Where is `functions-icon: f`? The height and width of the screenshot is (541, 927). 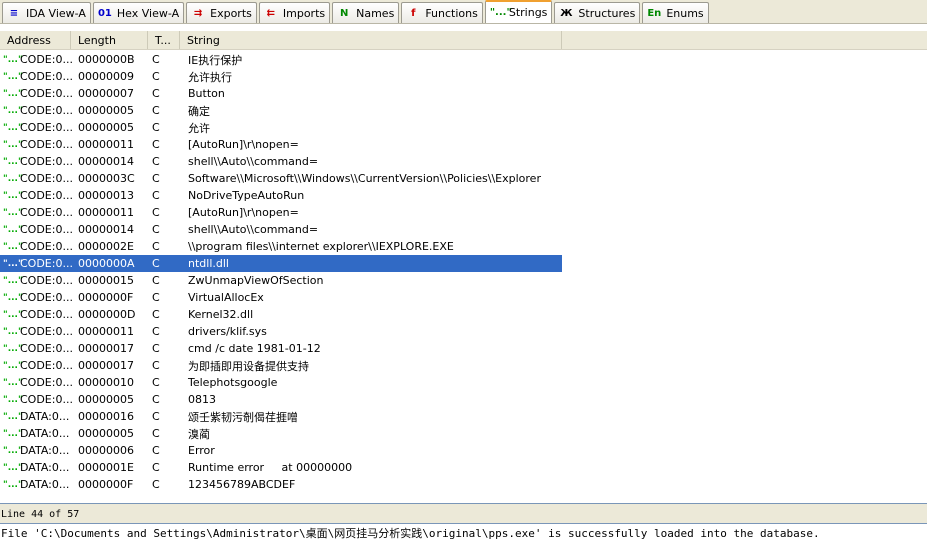
functions-icon: f is located at coordinates (413, 13).